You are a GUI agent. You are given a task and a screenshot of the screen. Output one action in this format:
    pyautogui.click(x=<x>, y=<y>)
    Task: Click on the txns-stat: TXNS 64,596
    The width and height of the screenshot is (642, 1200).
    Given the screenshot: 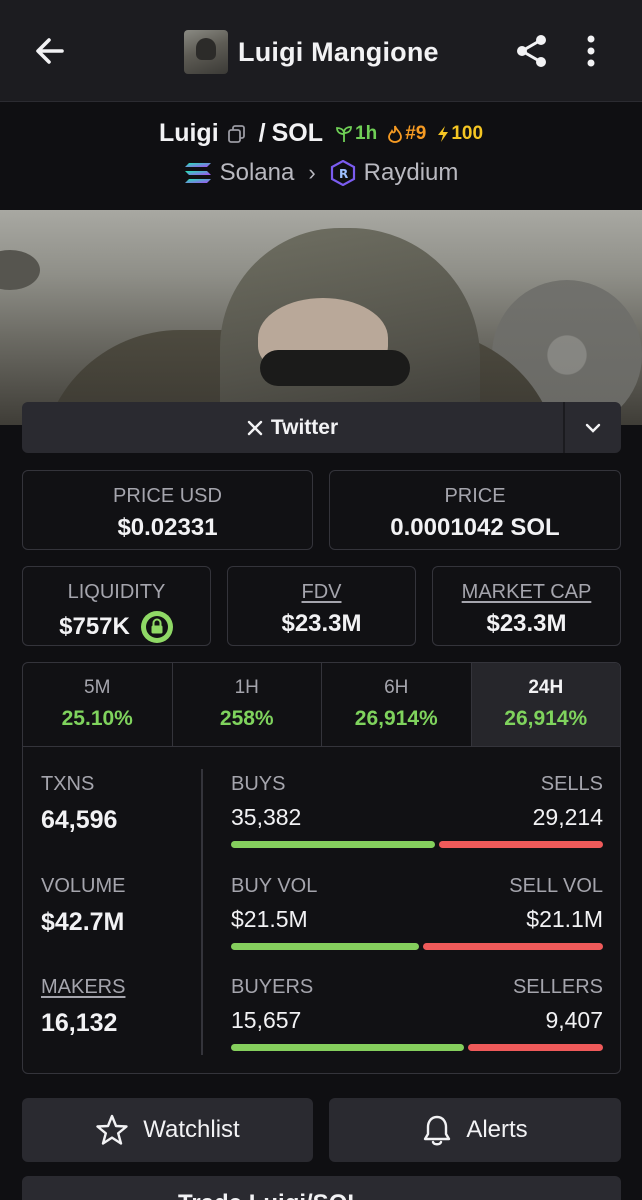 What is the action you would take?
    pyautogui.click(x=79, y=803)
    